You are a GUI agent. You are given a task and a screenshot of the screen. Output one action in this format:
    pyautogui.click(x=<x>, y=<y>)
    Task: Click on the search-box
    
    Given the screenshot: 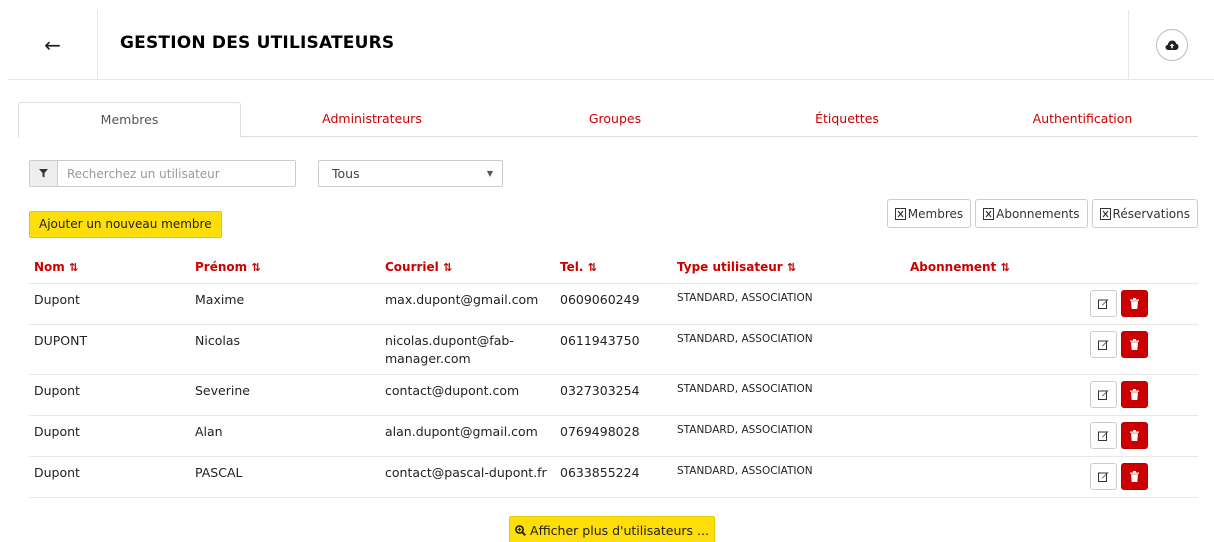 What is the action you would take?
    pyautogui.click(x=162, y=173)
    